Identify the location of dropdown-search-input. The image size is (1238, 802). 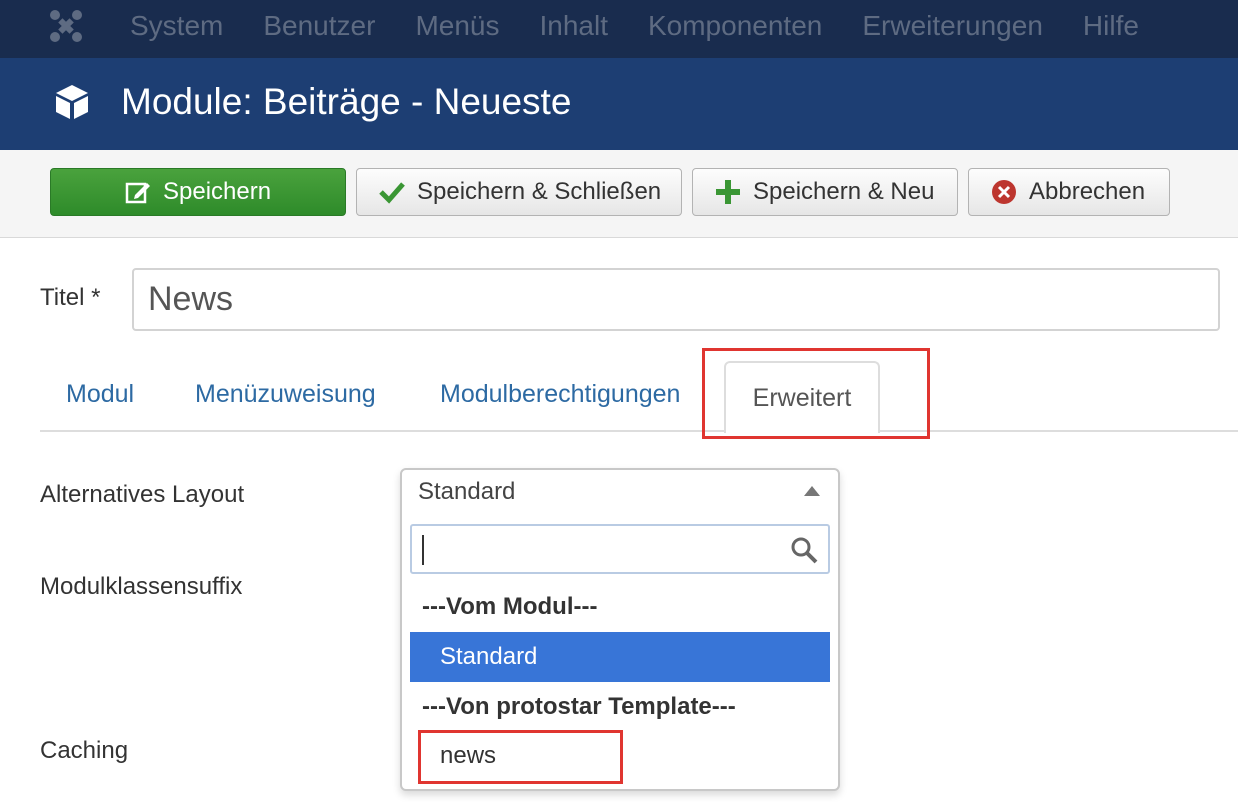
(620, 549).